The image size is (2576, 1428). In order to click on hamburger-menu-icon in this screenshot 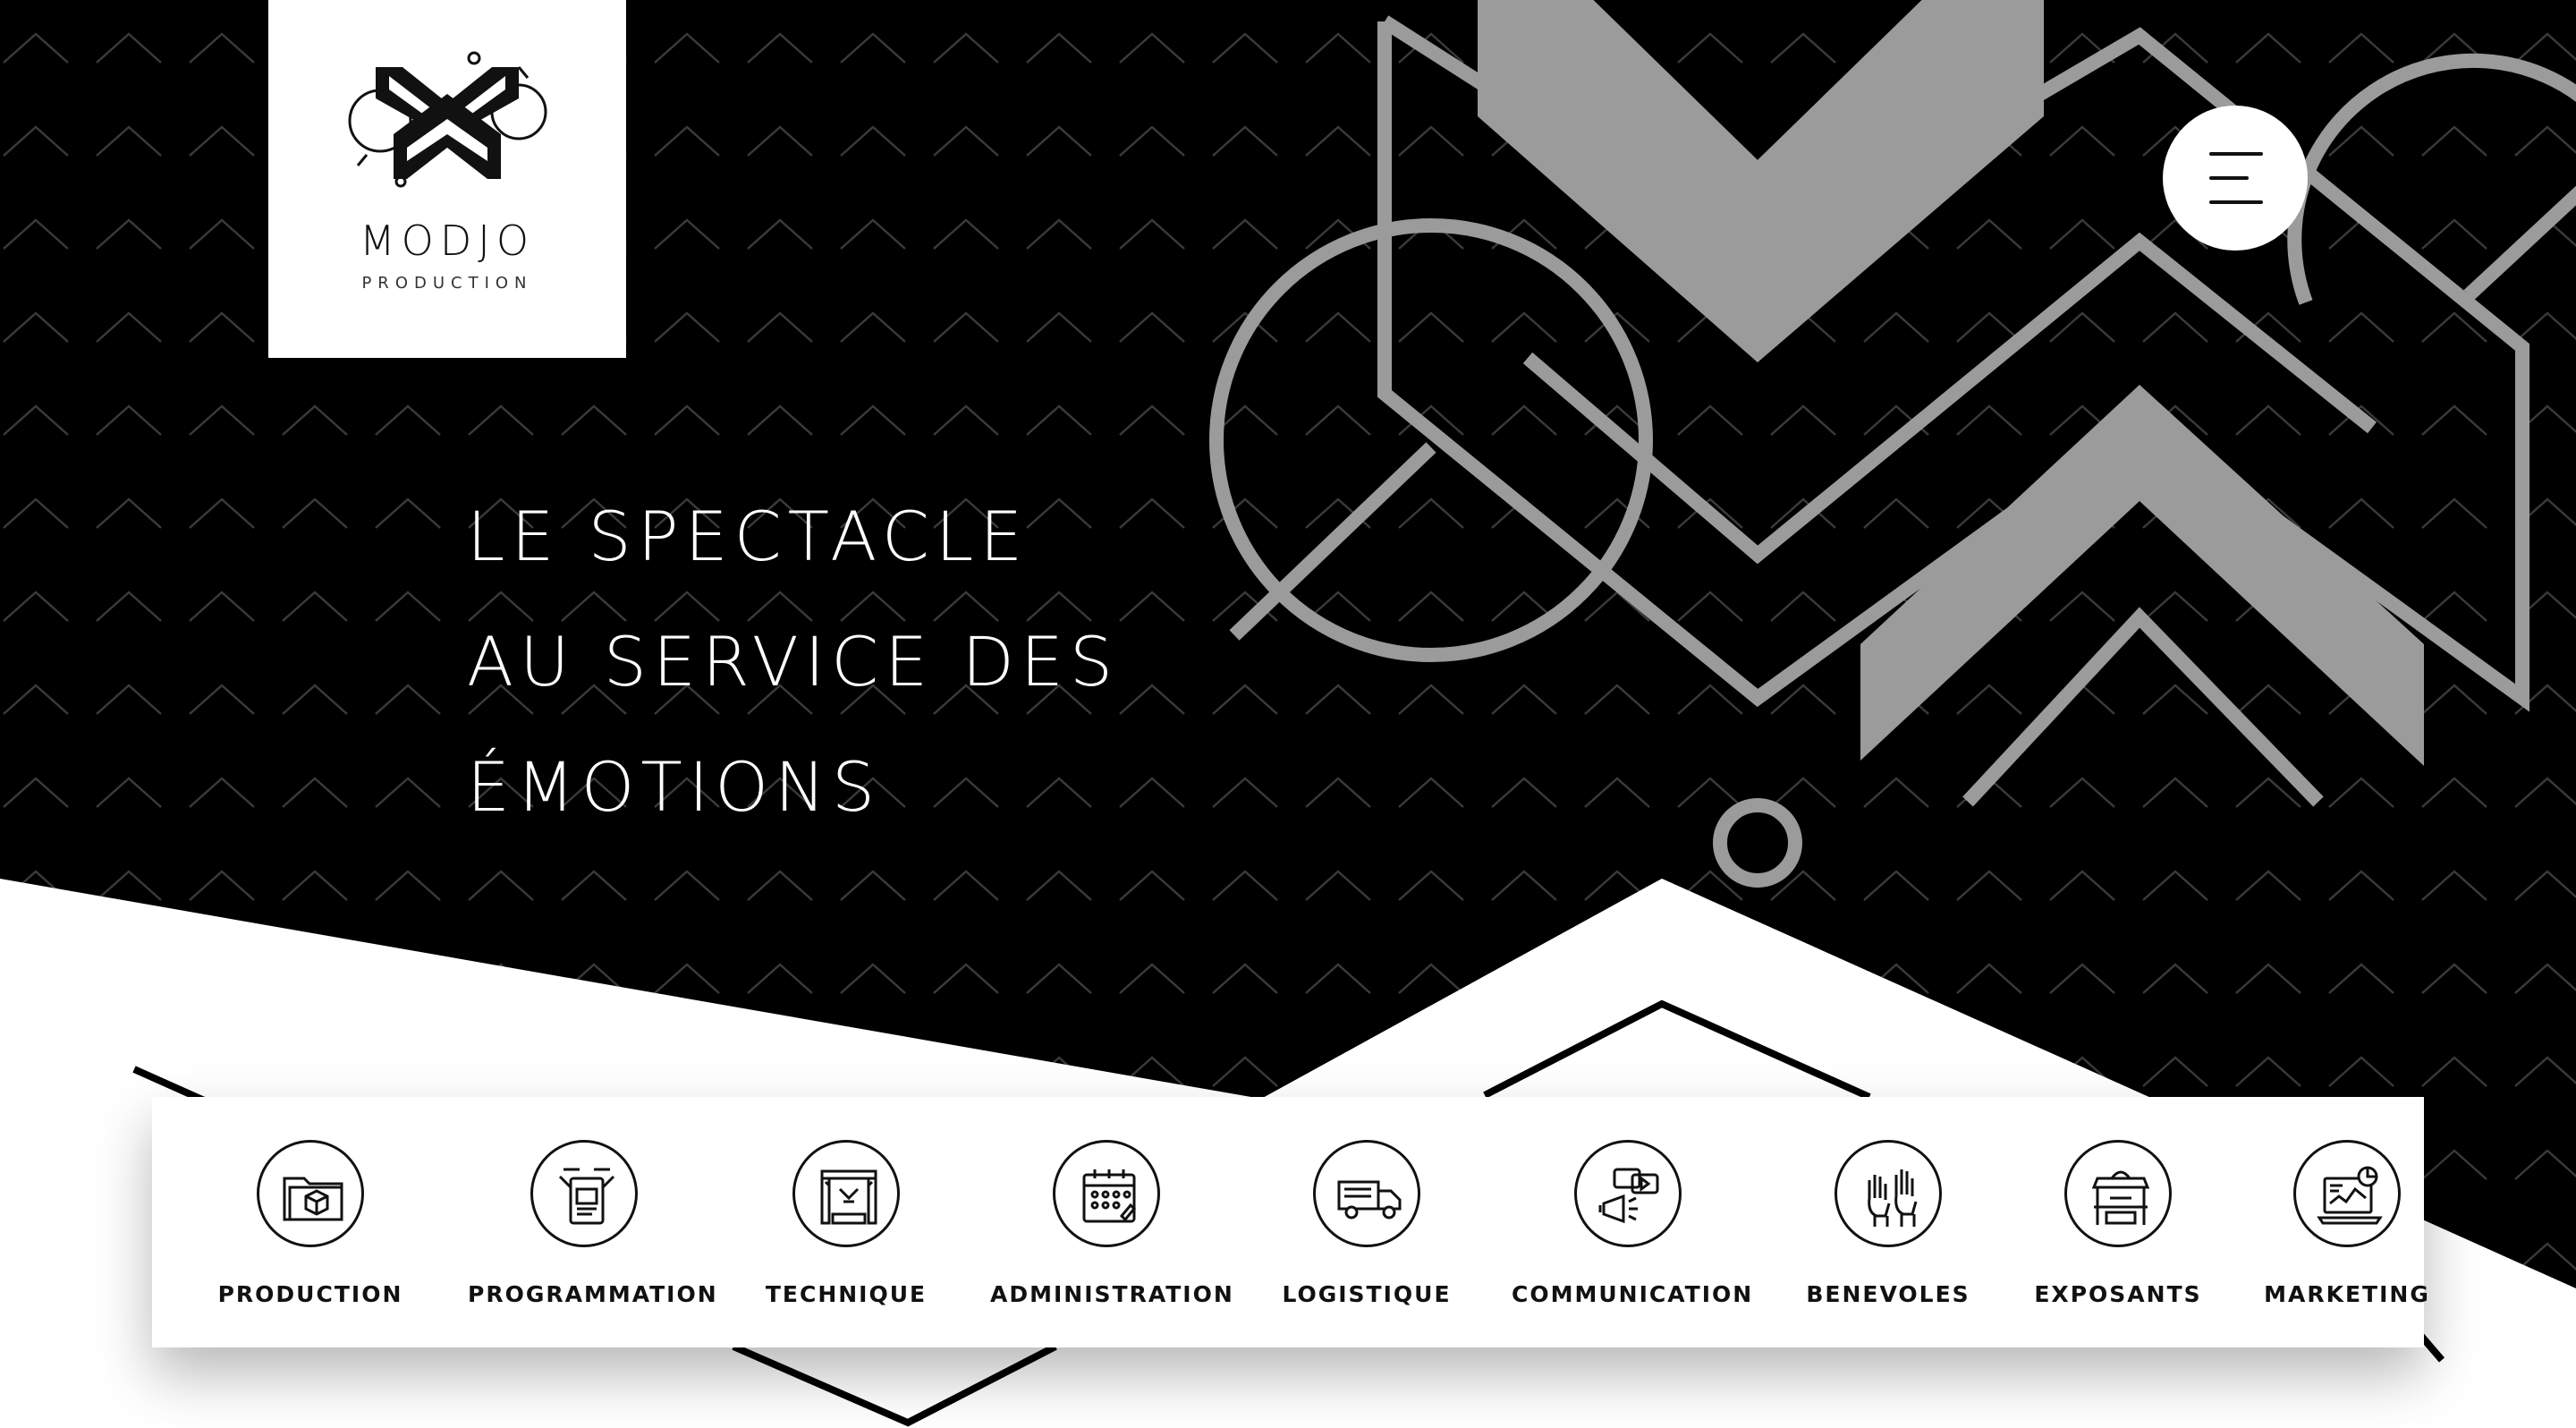, I will do `click(2236, 154)`.